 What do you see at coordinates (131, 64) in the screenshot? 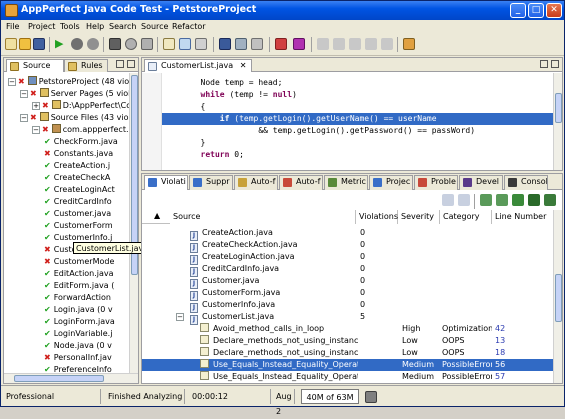
I see `maximize-panel-button` at bounding box center [131, 64].